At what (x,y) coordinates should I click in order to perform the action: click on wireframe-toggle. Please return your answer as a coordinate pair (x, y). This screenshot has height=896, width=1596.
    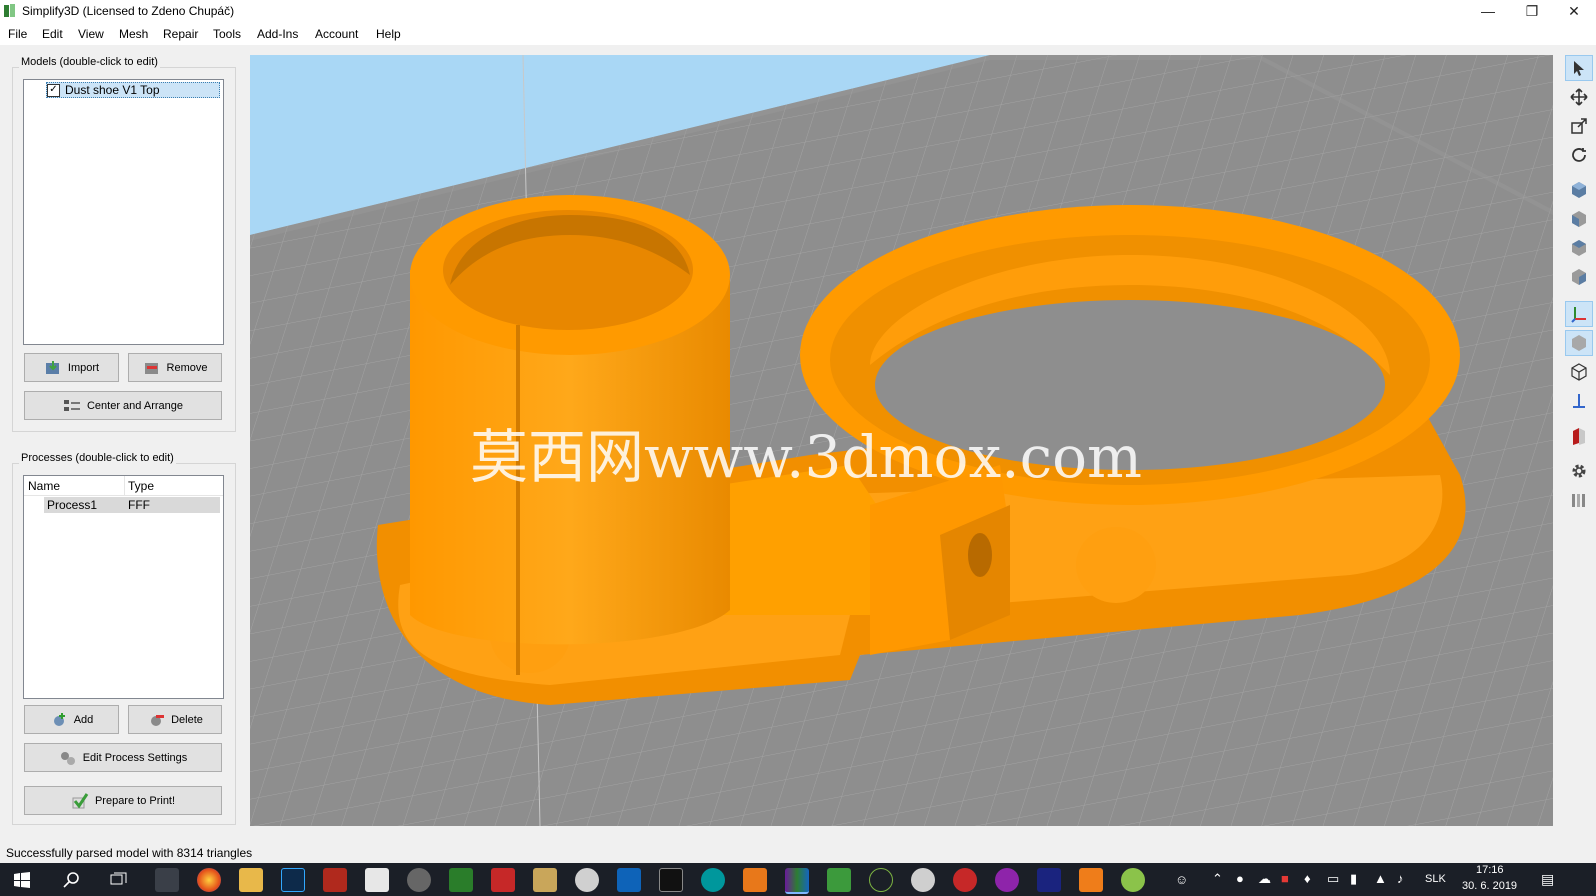
    Looking at the image, I should click on (1579, 372).